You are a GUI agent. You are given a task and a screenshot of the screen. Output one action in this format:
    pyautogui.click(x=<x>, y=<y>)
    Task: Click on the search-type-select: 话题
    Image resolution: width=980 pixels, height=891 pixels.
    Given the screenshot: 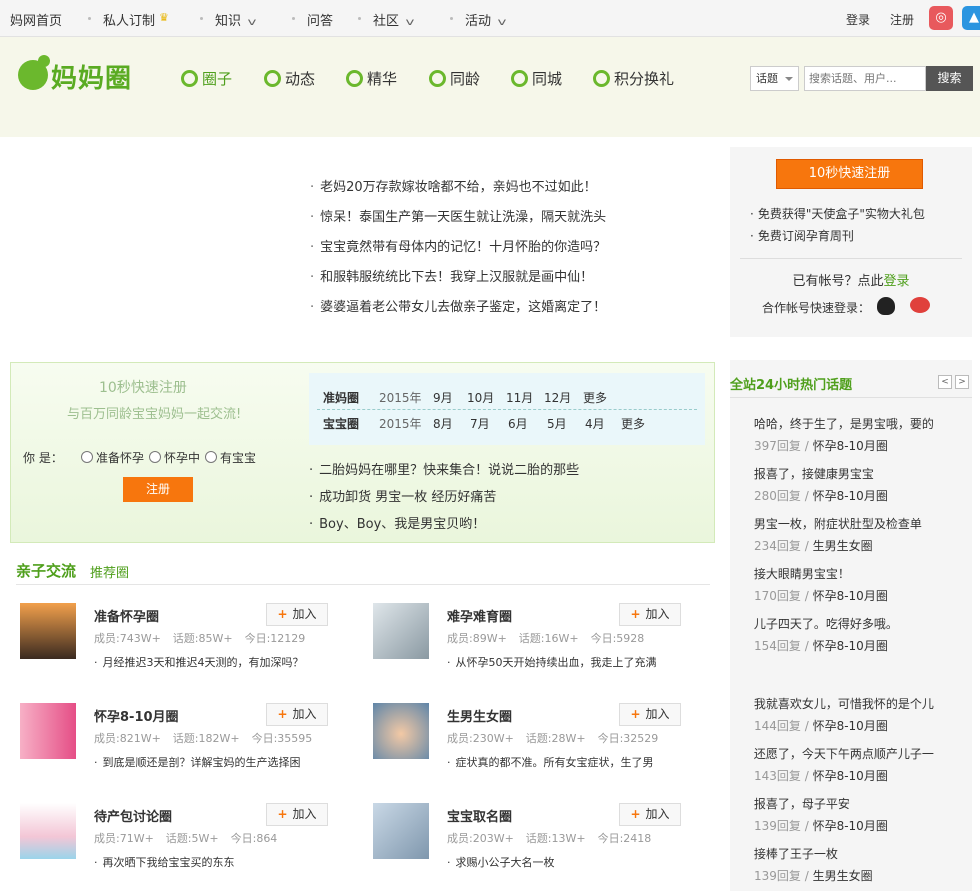 What is the action you would take?
    pyautogui.click(x=774, y=78)
    